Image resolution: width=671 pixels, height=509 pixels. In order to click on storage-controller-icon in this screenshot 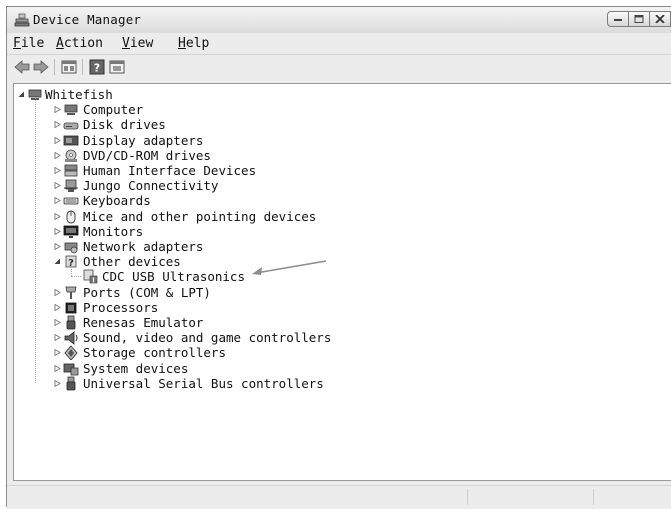, I will do `click(71, 353)`.